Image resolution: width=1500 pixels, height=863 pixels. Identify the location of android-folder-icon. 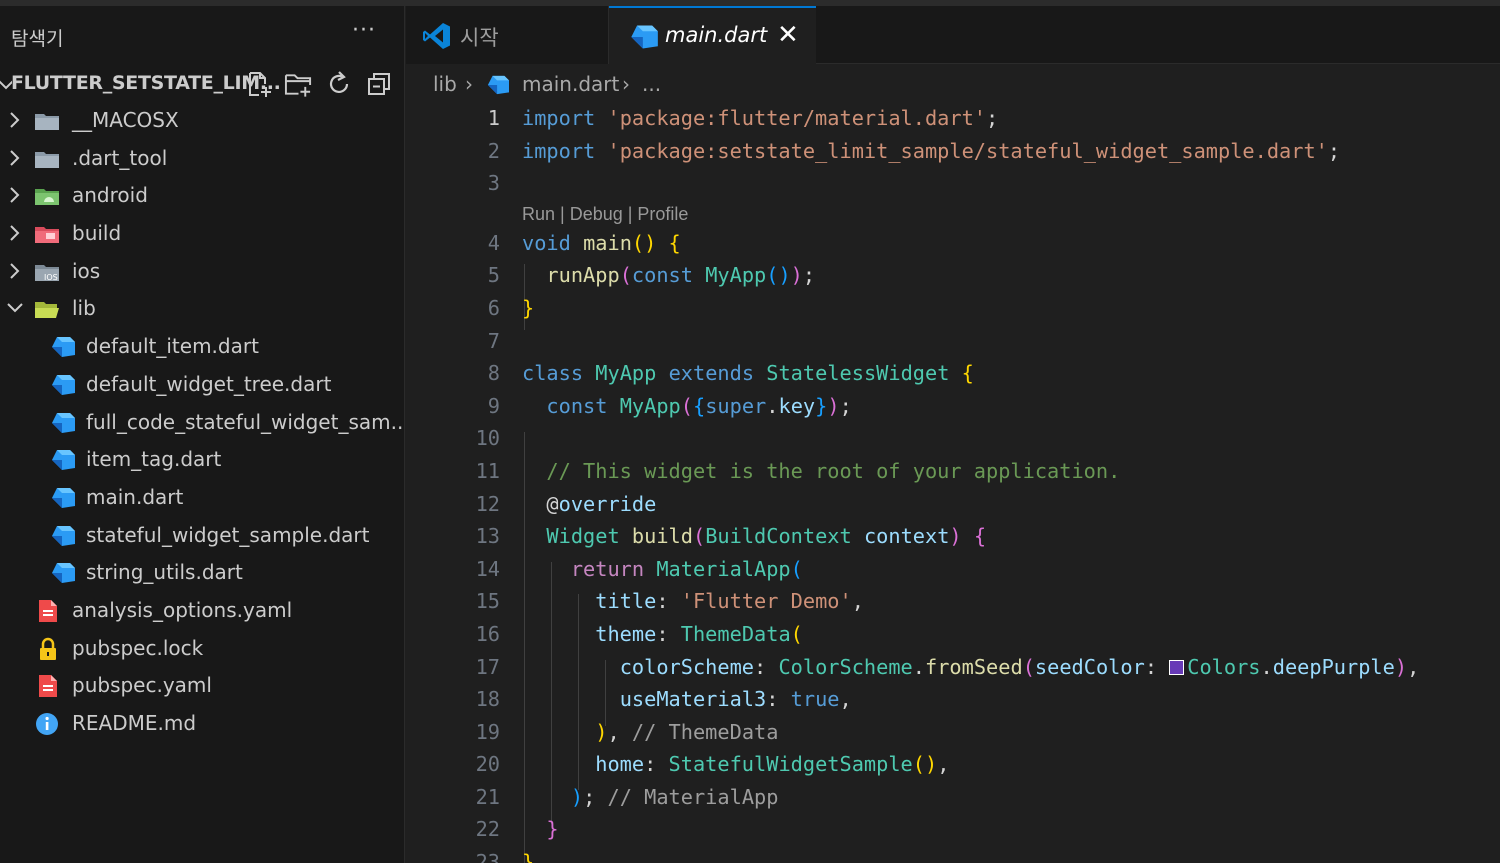
(47, 197).